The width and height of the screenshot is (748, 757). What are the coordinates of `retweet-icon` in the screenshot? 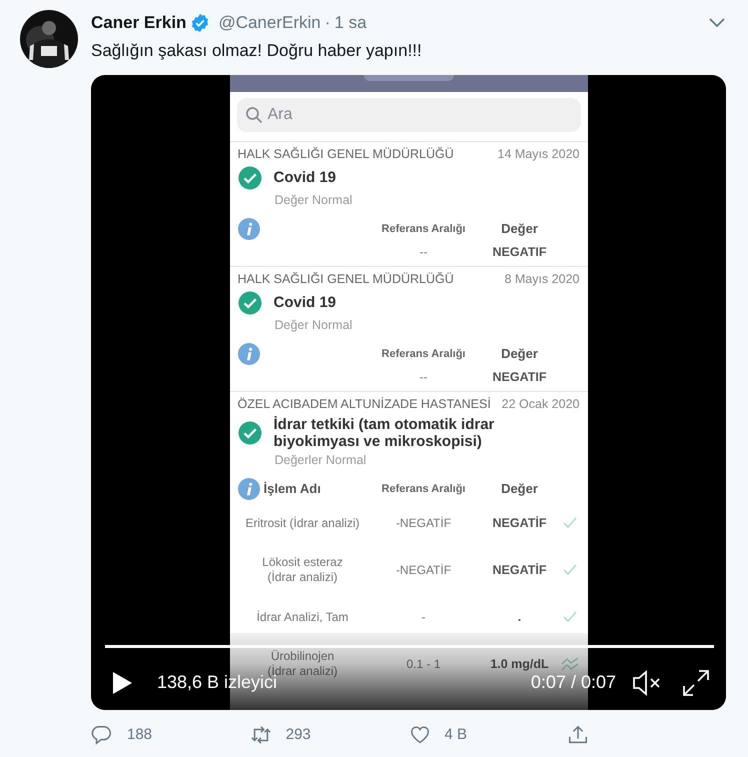 It's located at (261, 735).